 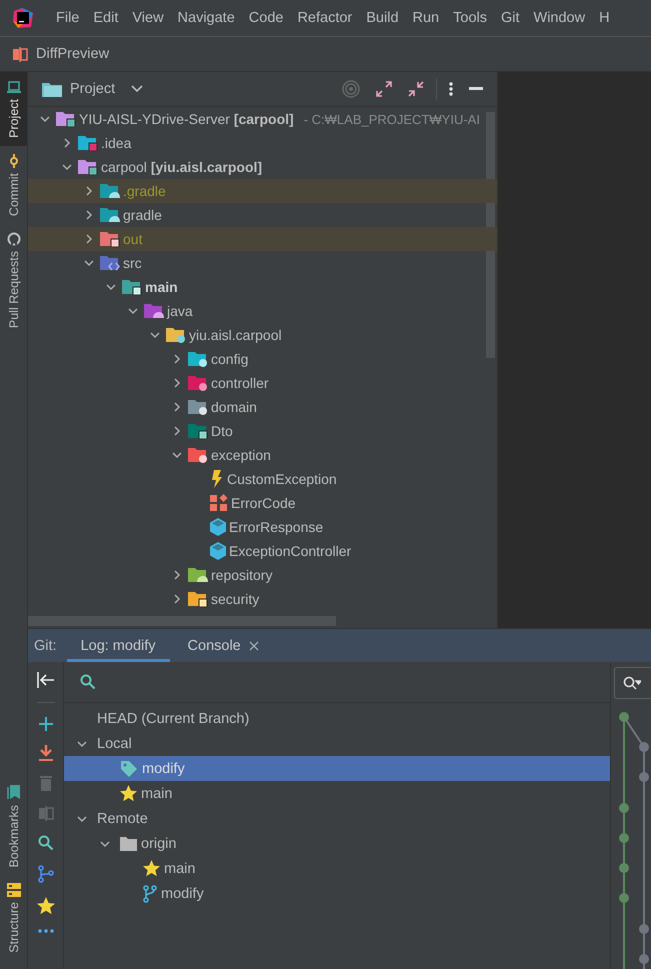 I want to click on tree-item: ErrorCode, so click(x=262, y=503).